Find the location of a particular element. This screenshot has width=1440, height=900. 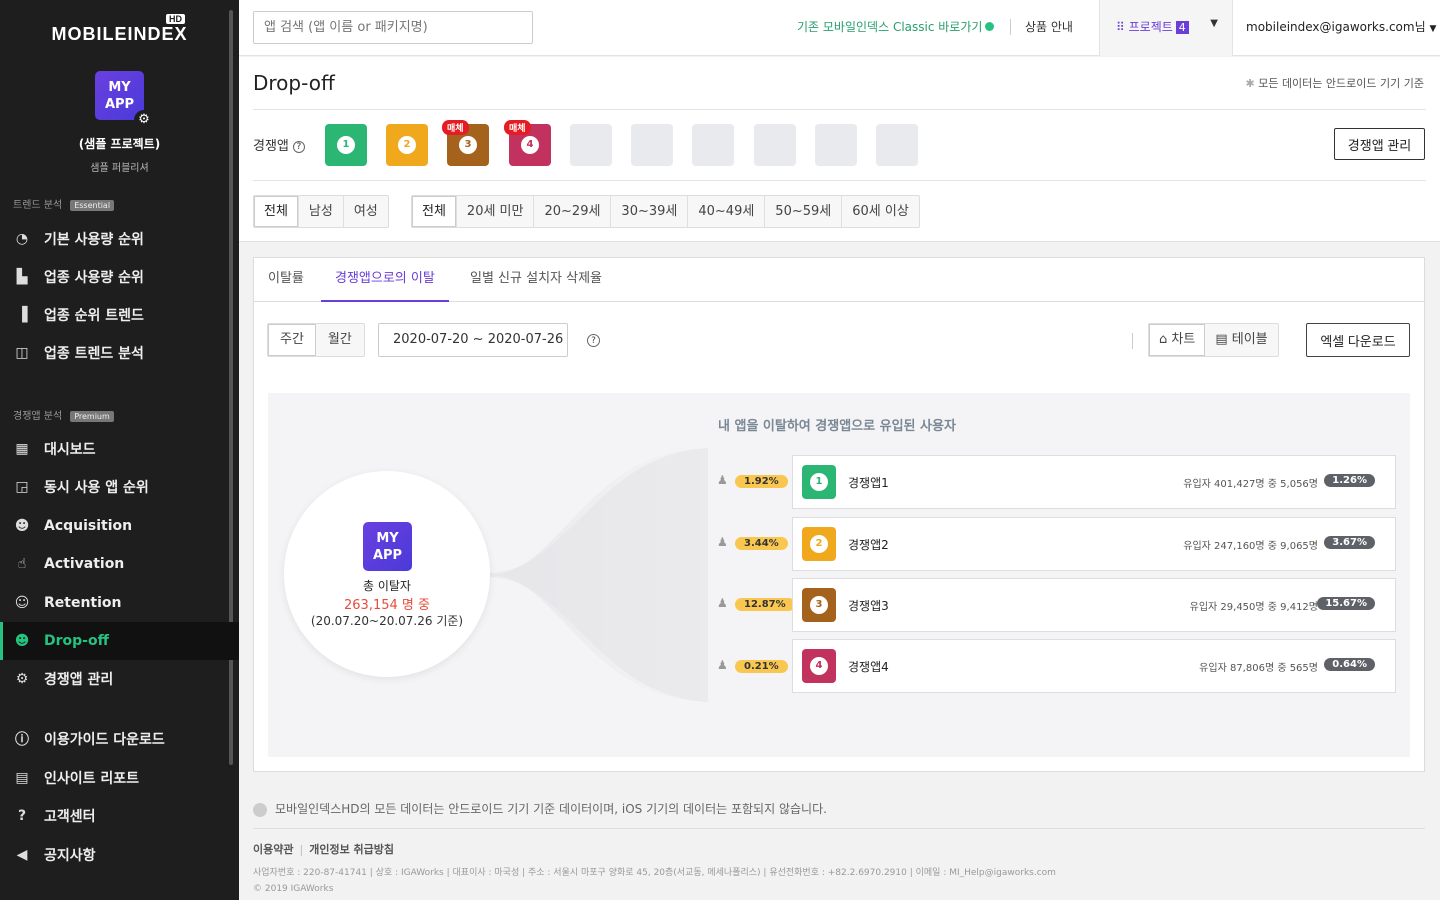

gender-filter: 전체 남성 여성 is located at coordinates (321, 211).